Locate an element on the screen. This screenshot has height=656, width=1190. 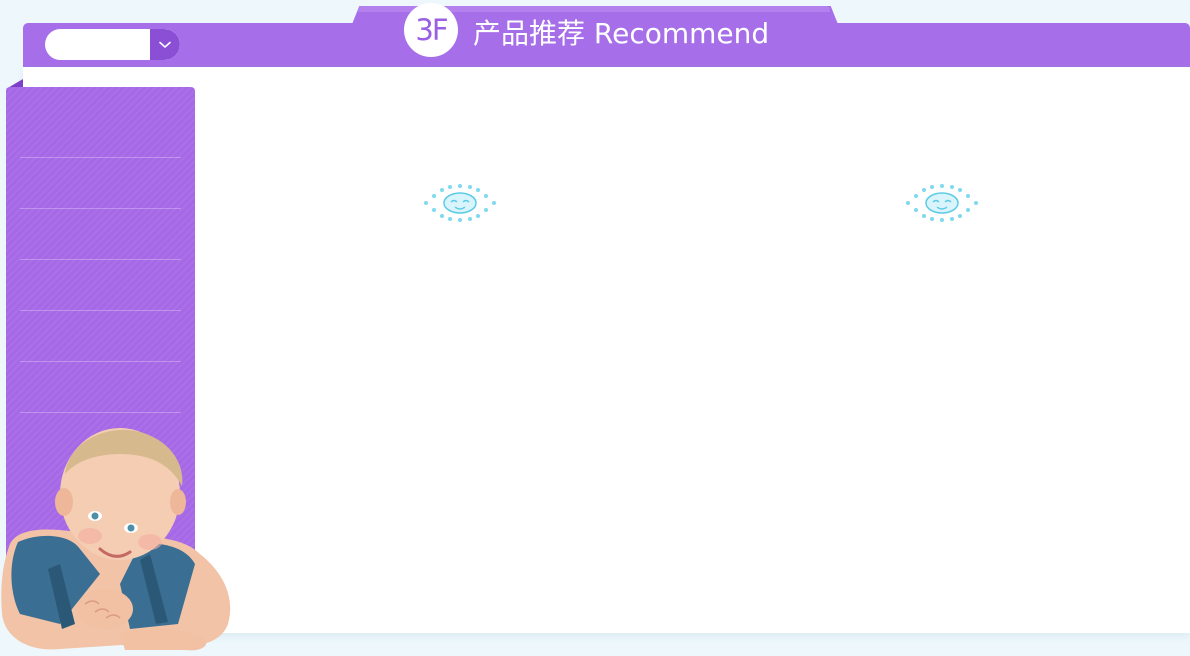
baby-illustration is located at coordinates (116, 539).